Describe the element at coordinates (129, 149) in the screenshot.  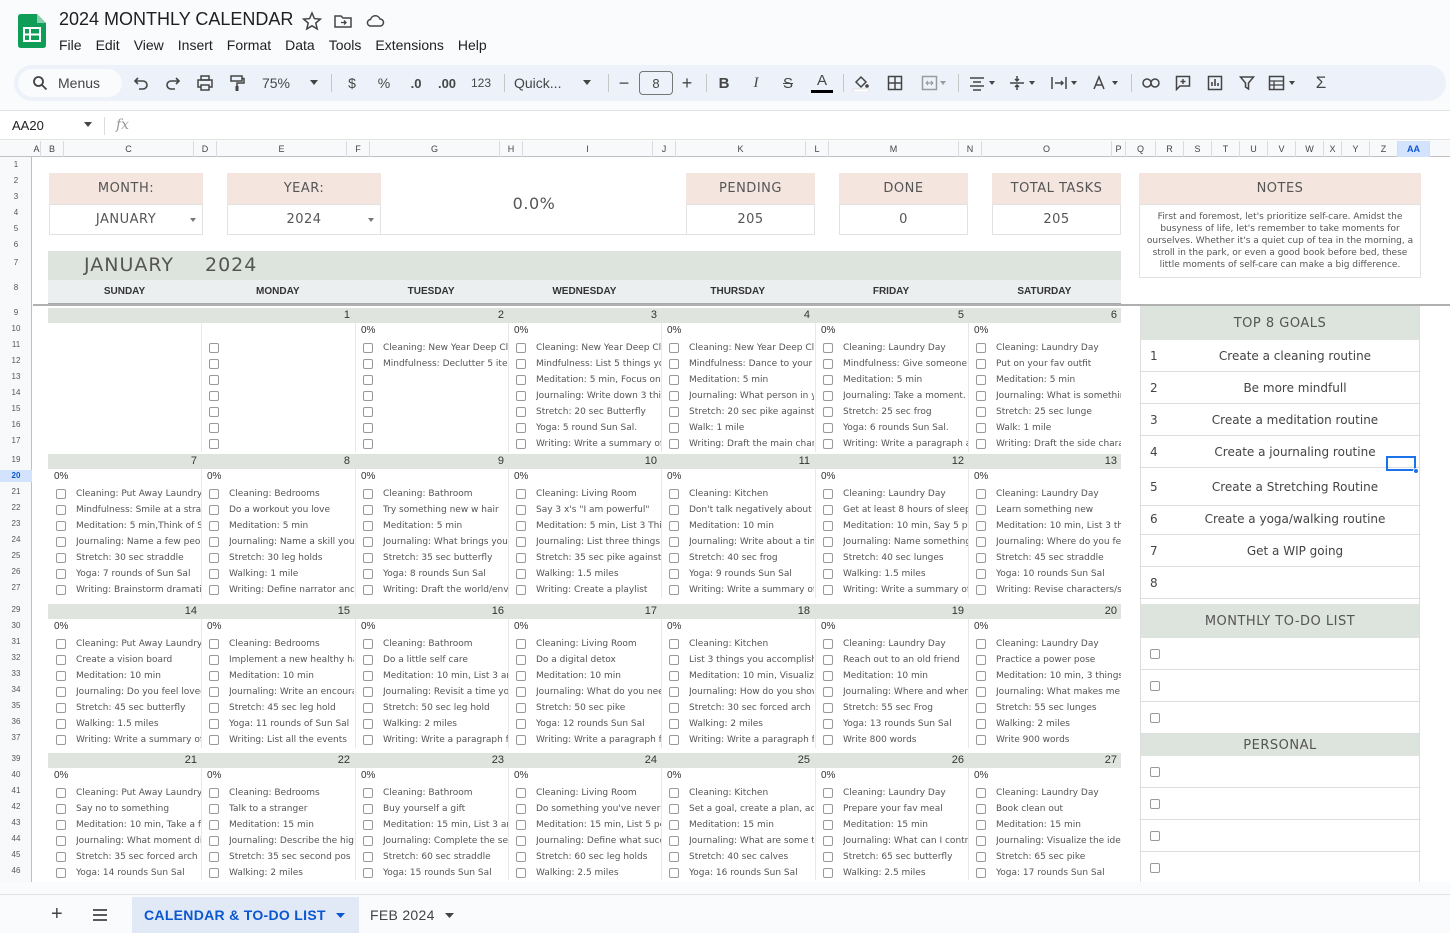
I see `column-header: C` at that location.